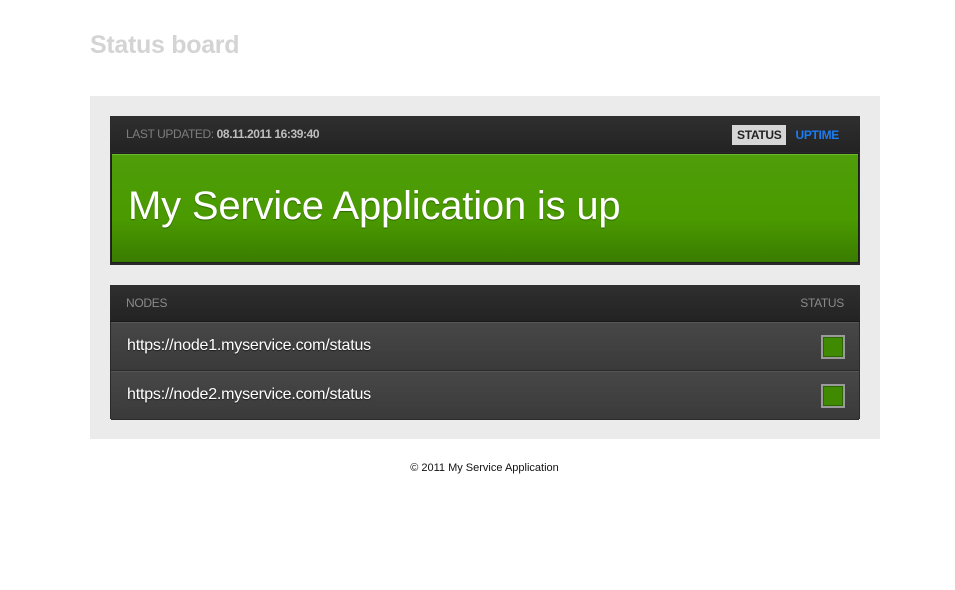 Image resolution: width=955 pixels, height=590 pixels. Describe the element at coordinates (374, 206) in the screenshot. I see `service-status-message: My Service Application is up` at that location.